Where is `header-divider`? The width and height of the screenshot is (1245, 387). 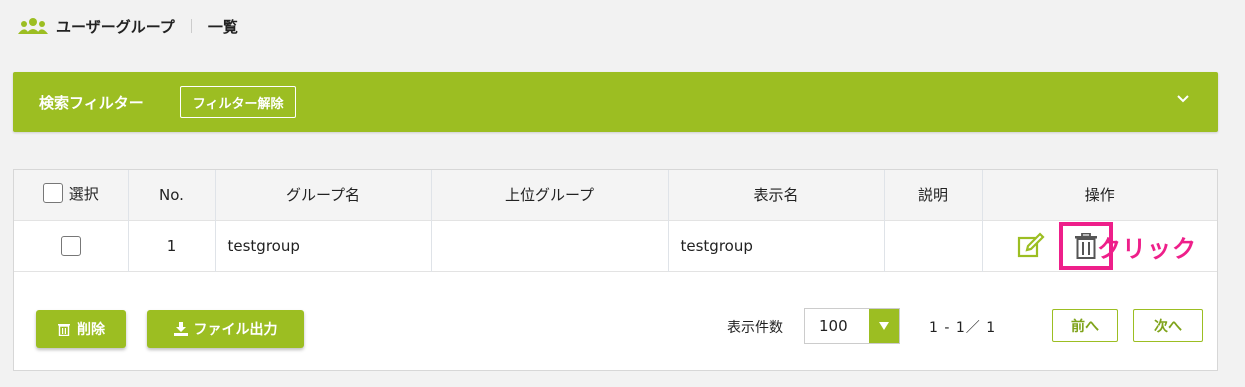 header-divider is located at coordinates (191, 26).